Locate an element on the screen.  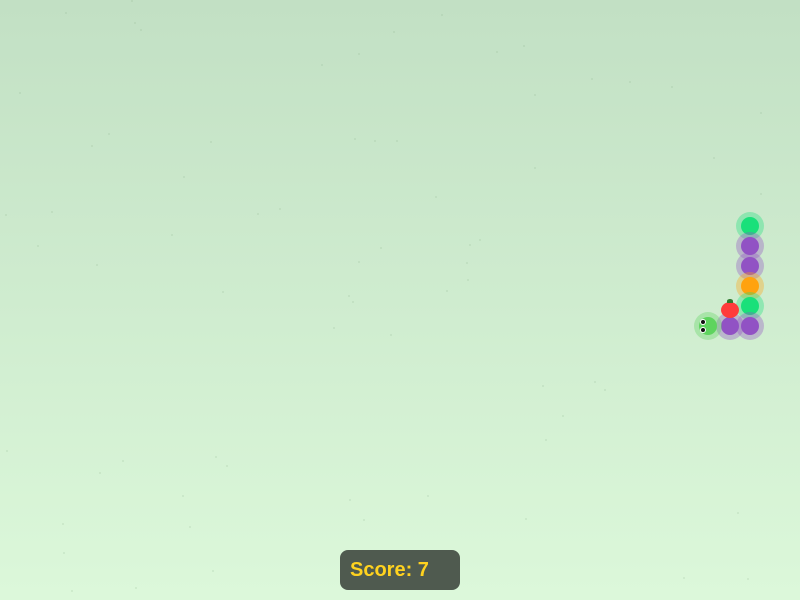
snake-segment-purple is located at coordinates (730, 326).